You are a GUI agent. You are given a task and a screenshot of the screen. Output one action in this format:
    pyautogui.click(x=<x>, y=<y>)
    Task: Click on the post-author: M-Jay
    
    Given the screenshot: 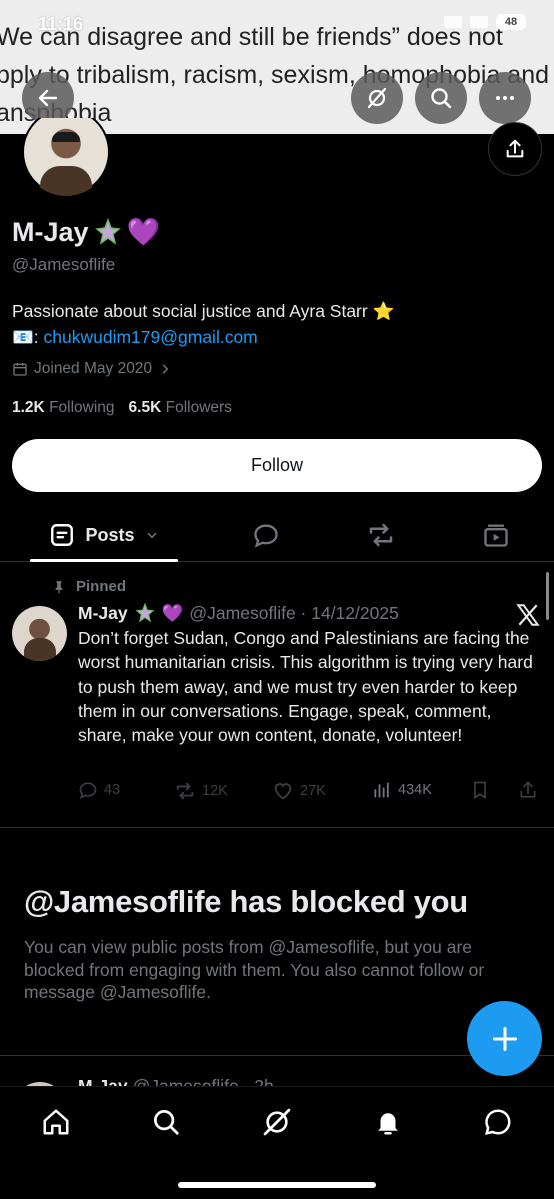 What is the action you would take?
    pyautogui.click(x=103, y=613)
    